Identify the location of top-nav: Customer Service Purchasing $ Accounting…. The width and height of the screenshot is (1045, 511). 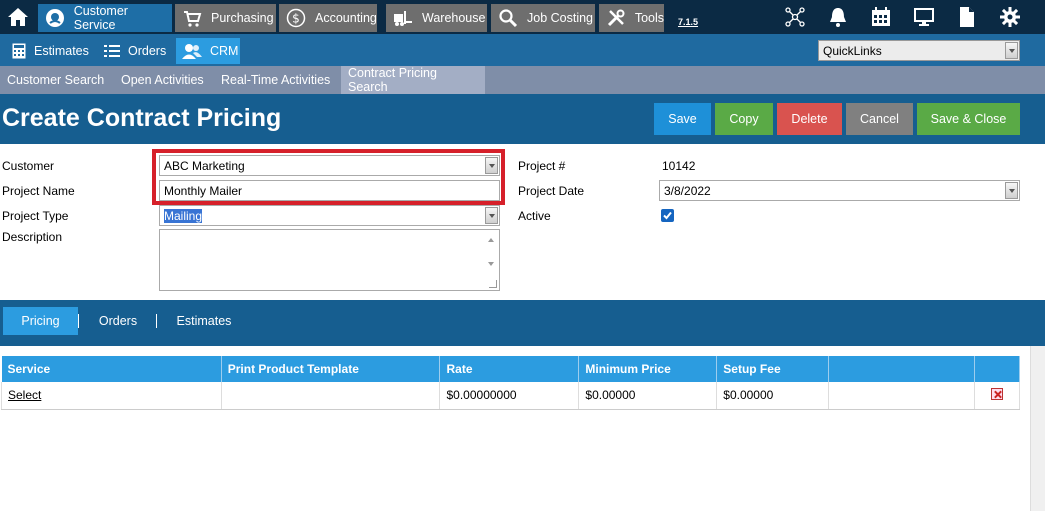
(522, 17).